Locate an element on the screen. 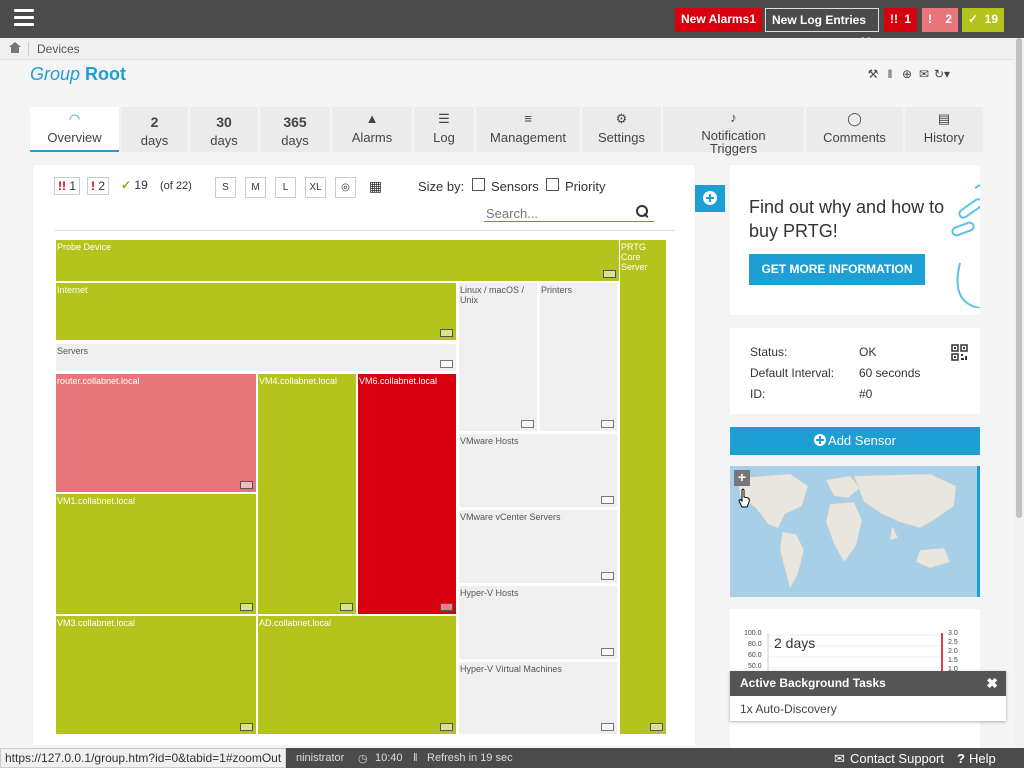  add-icon: ⊕ is located at coordinates (907, 74).